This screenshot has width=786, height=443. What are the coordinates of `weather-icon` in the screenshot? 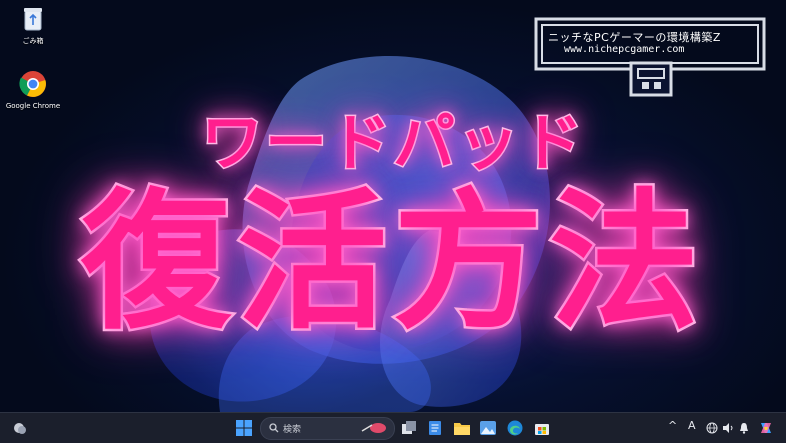 It's located at (20, 428).